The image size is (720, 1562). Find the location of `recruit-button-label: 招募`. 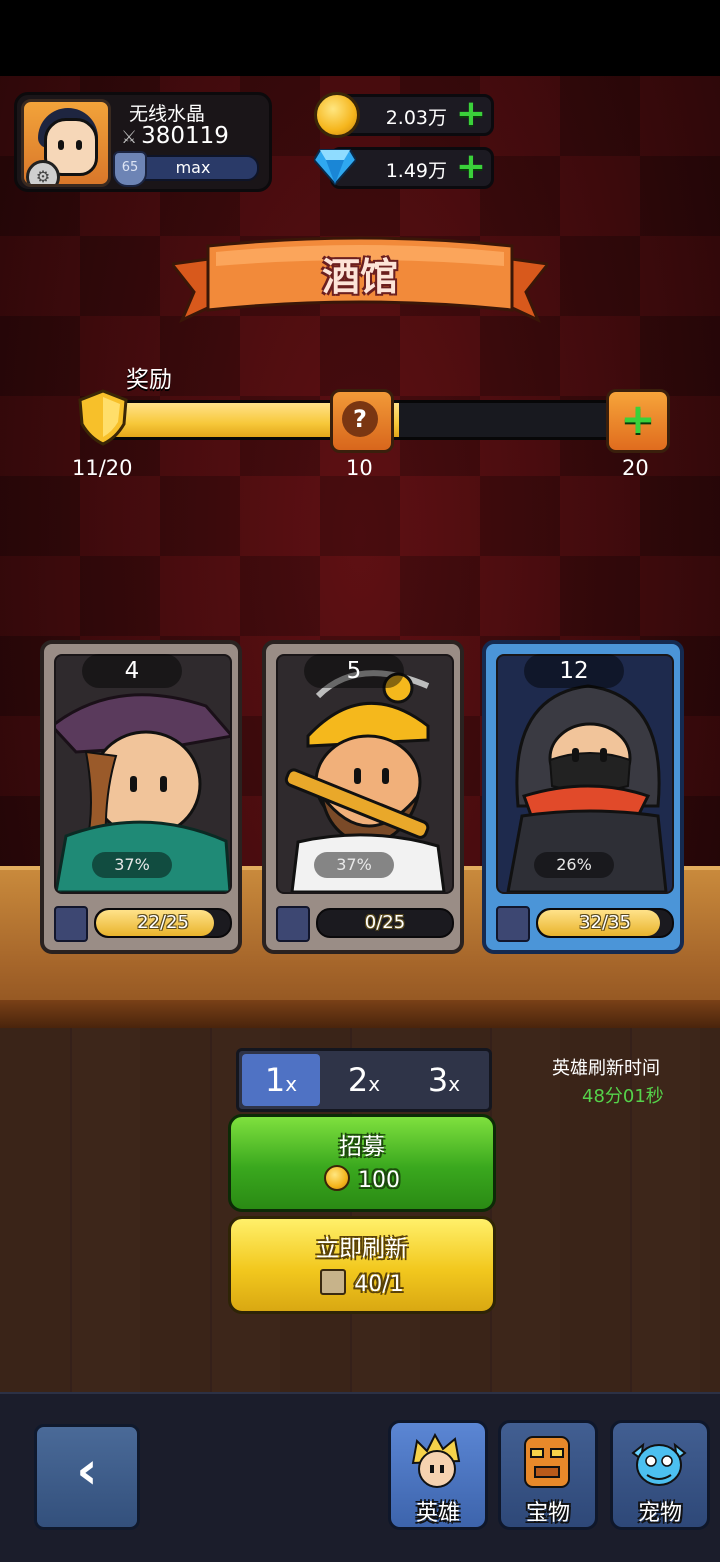

recruit-button-label: 招募 is located at coordinates (362, 1147).